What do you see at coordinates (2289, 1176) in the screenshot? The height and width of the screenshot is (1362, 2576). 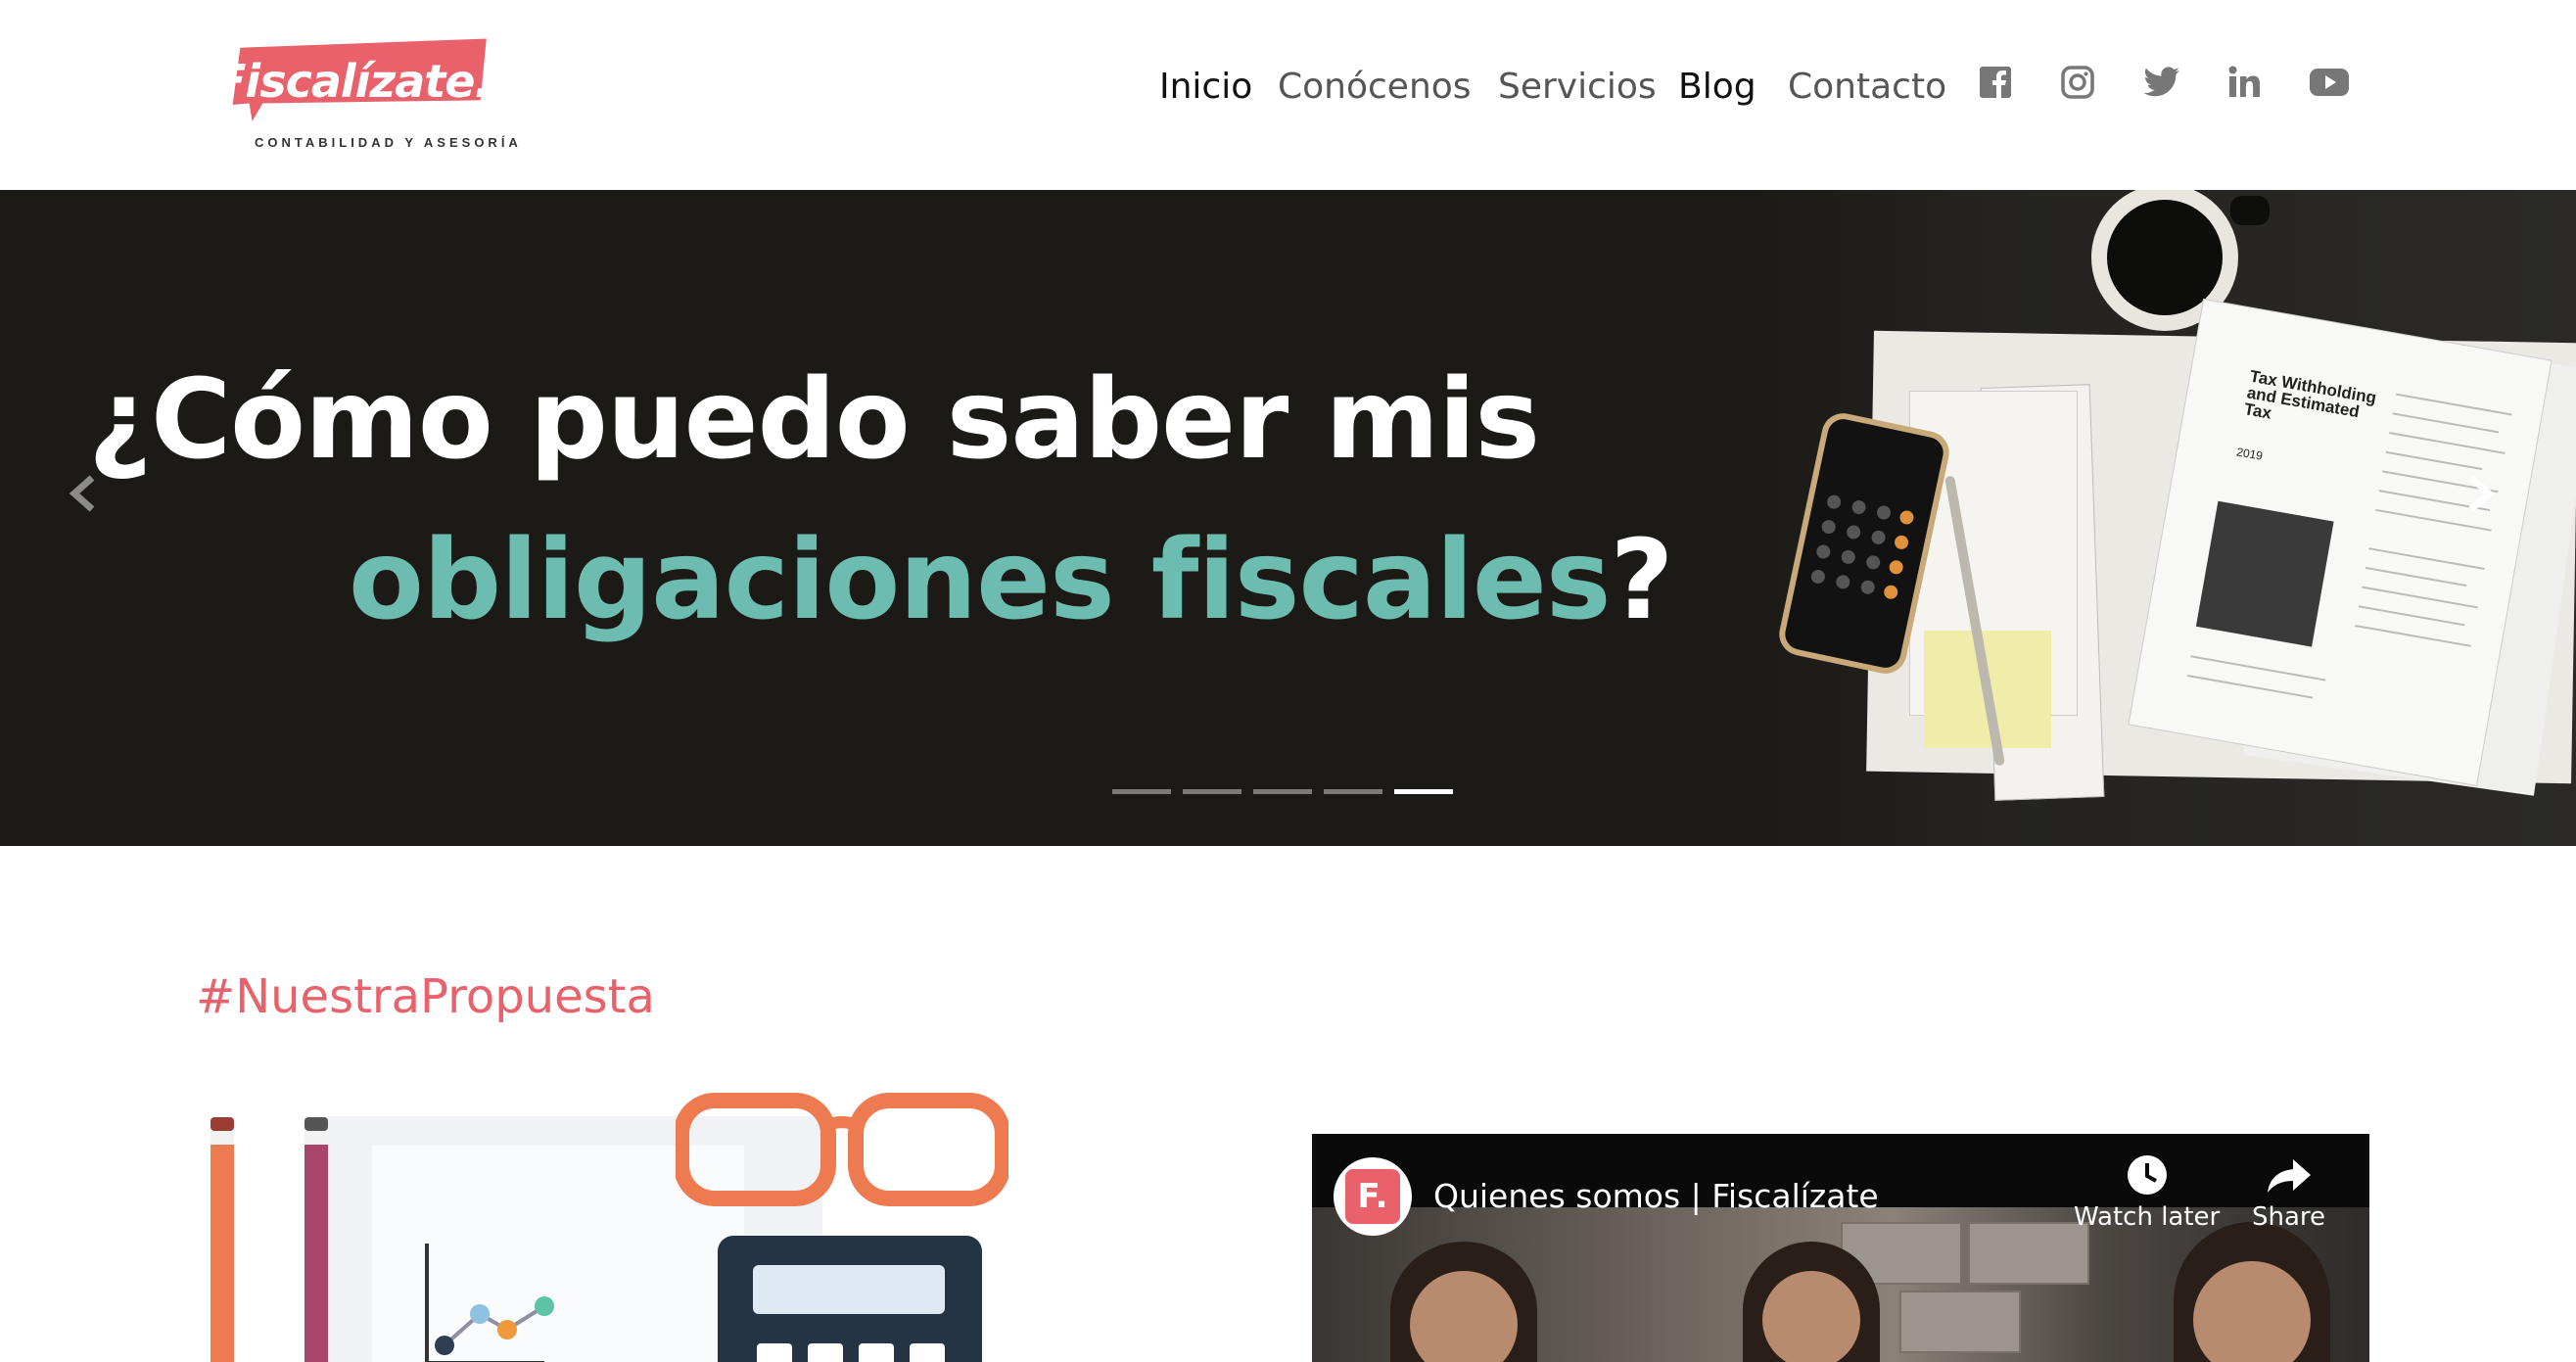 I see `share-arrow-icon` at bounding box center [2289, 1176].